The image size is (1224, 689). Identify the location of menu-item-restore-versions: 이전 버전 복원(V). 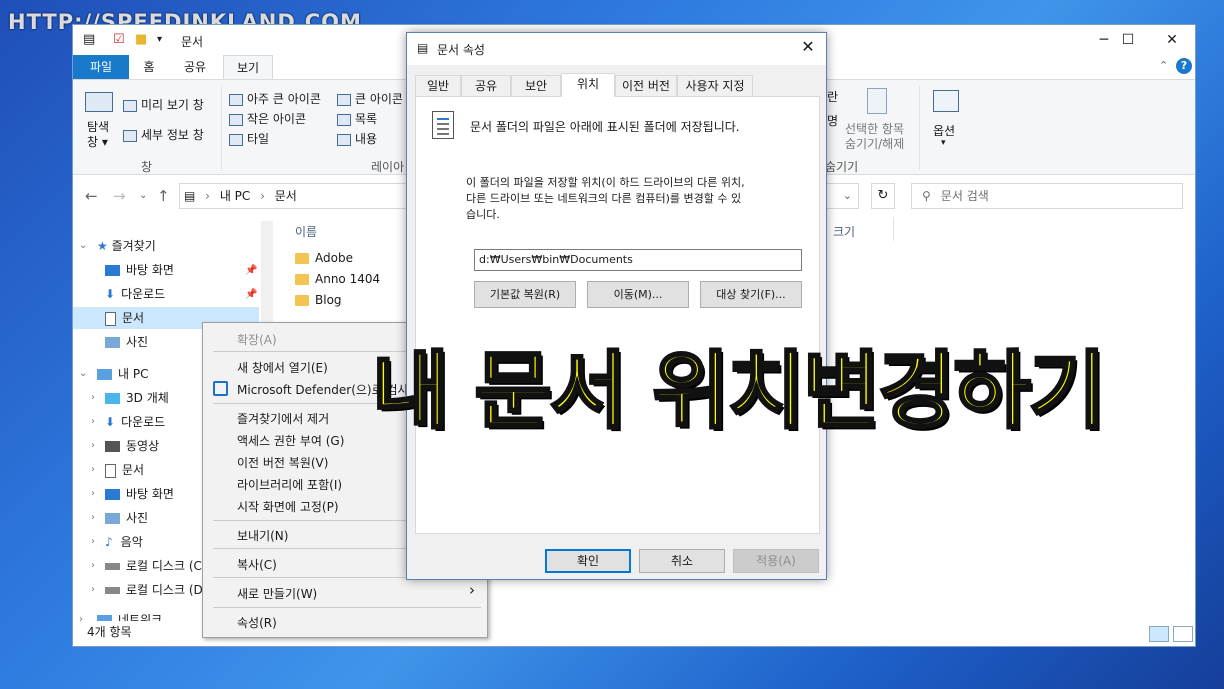
(282, 462).